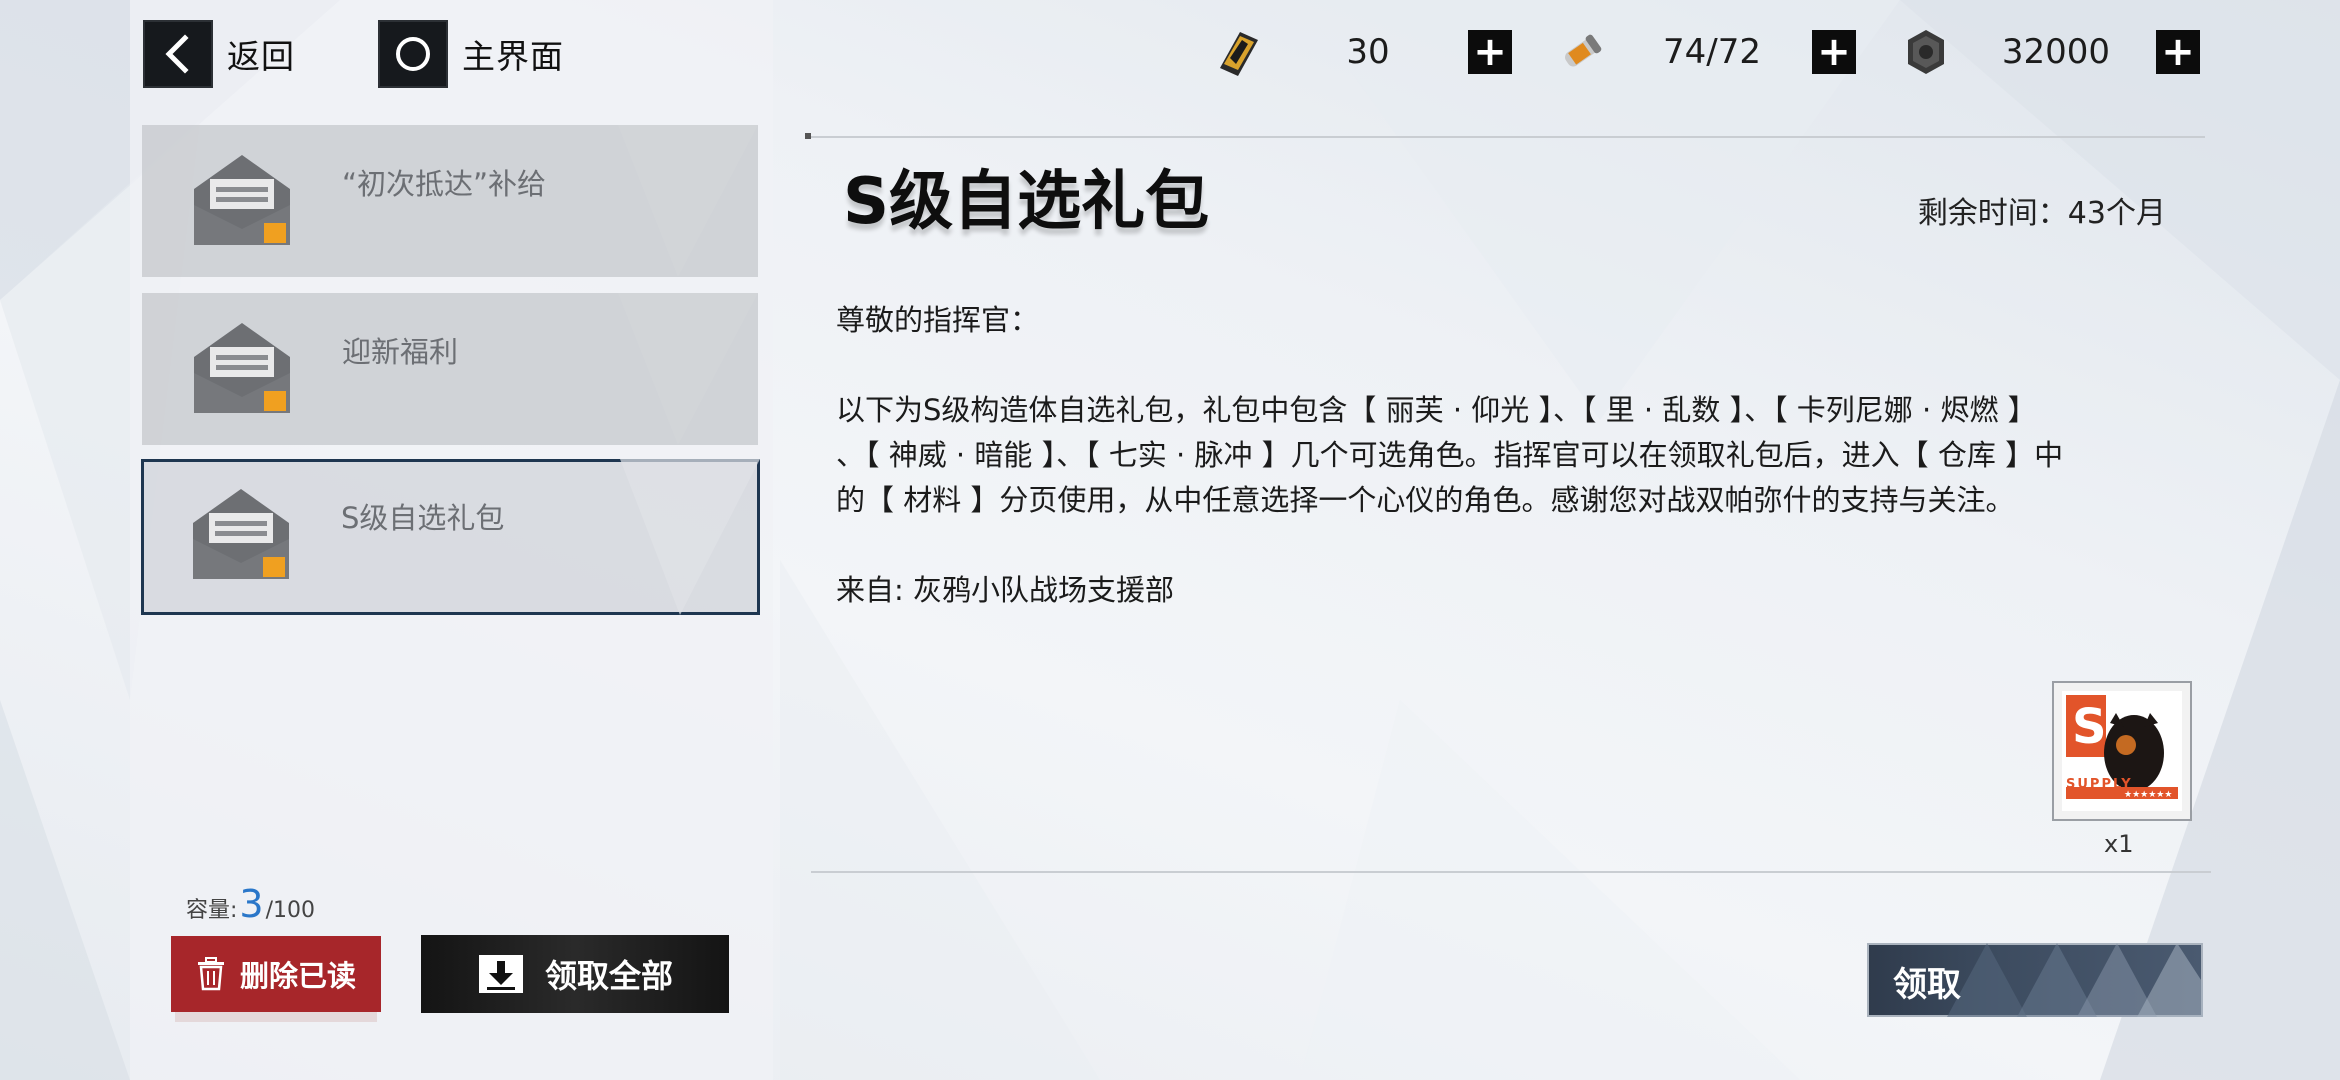  Describe the element at coordinates (261, 56) in the screenshot. I see `back-label: 返回` at that location.